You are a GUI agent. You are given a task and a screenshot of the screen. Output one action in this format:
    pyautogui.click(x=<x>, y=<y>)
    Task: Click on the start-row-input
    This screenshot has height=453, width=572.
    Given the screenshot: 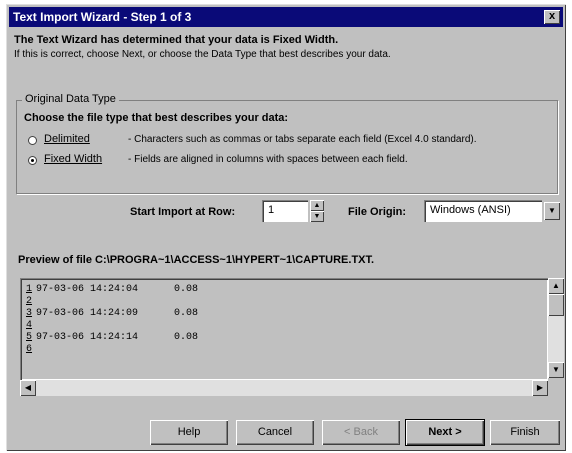 What is the action you would take?
    pyautogui.click(x=286, y=210)
    